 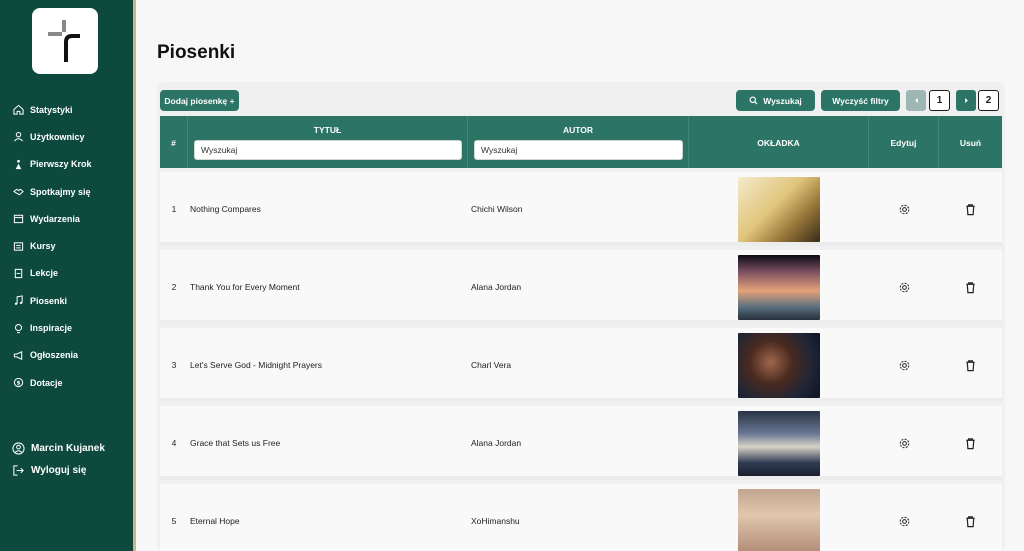 I want to click on row-number: 5, so click(x=174, y=521).